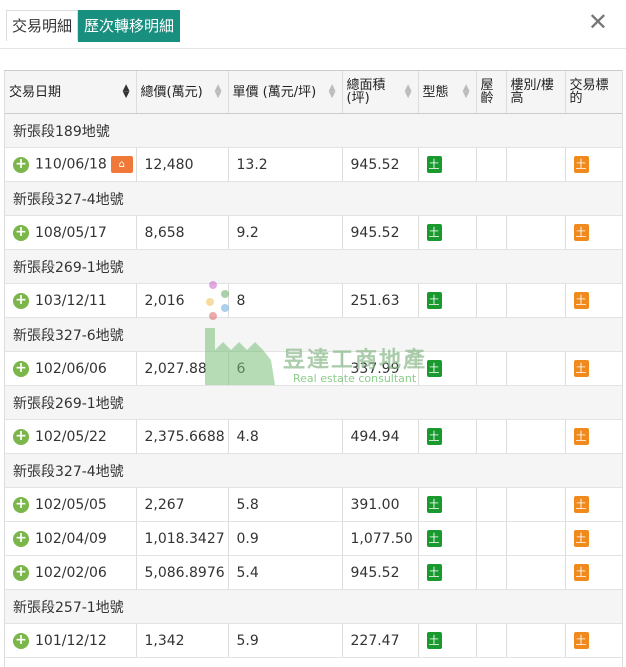 The width and height of the screenshot is (626, 667). I want to click on date-text: 102/06/06, so click(71, 368).